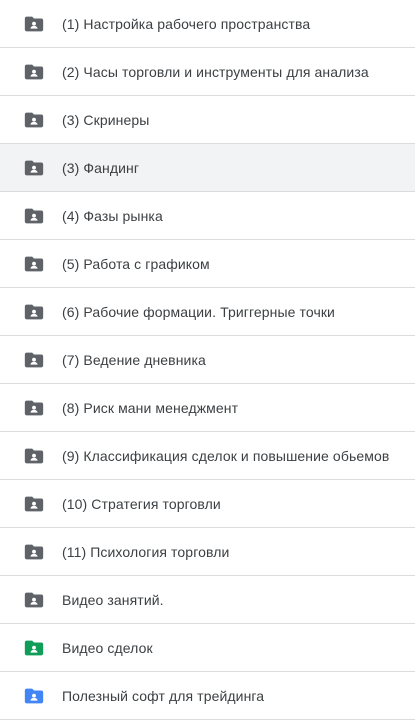 The height and width of the screenshot is (720, 415). I want to click on folder-item: (5) Работа с графиком, so click(207, 264).